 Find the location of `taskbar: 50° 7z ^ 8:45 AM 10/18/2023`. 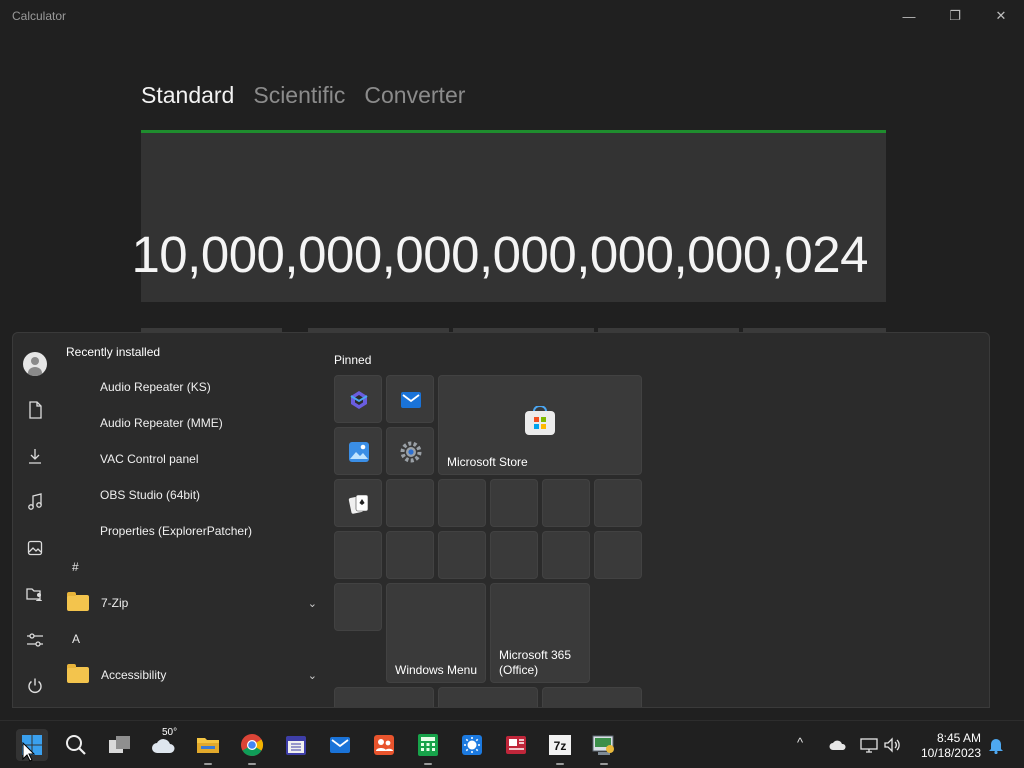

taskbar: 50° 7z ^ 8:45 AM 10/18/2023 is located at coordinates (512, 744).